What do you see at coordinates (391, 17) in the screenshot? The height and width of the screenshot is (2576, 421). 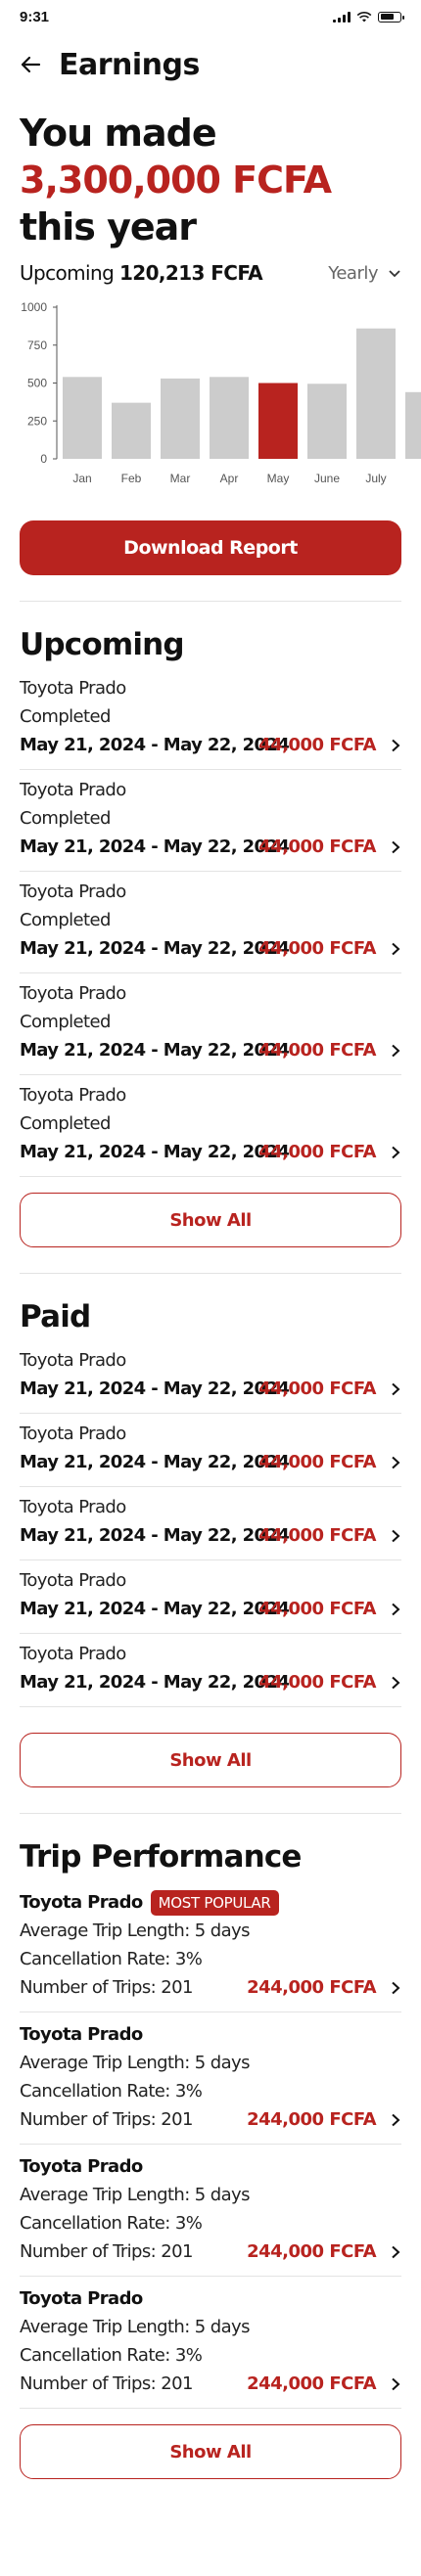 I see `battery-icon` at bounding box center [391, 17].